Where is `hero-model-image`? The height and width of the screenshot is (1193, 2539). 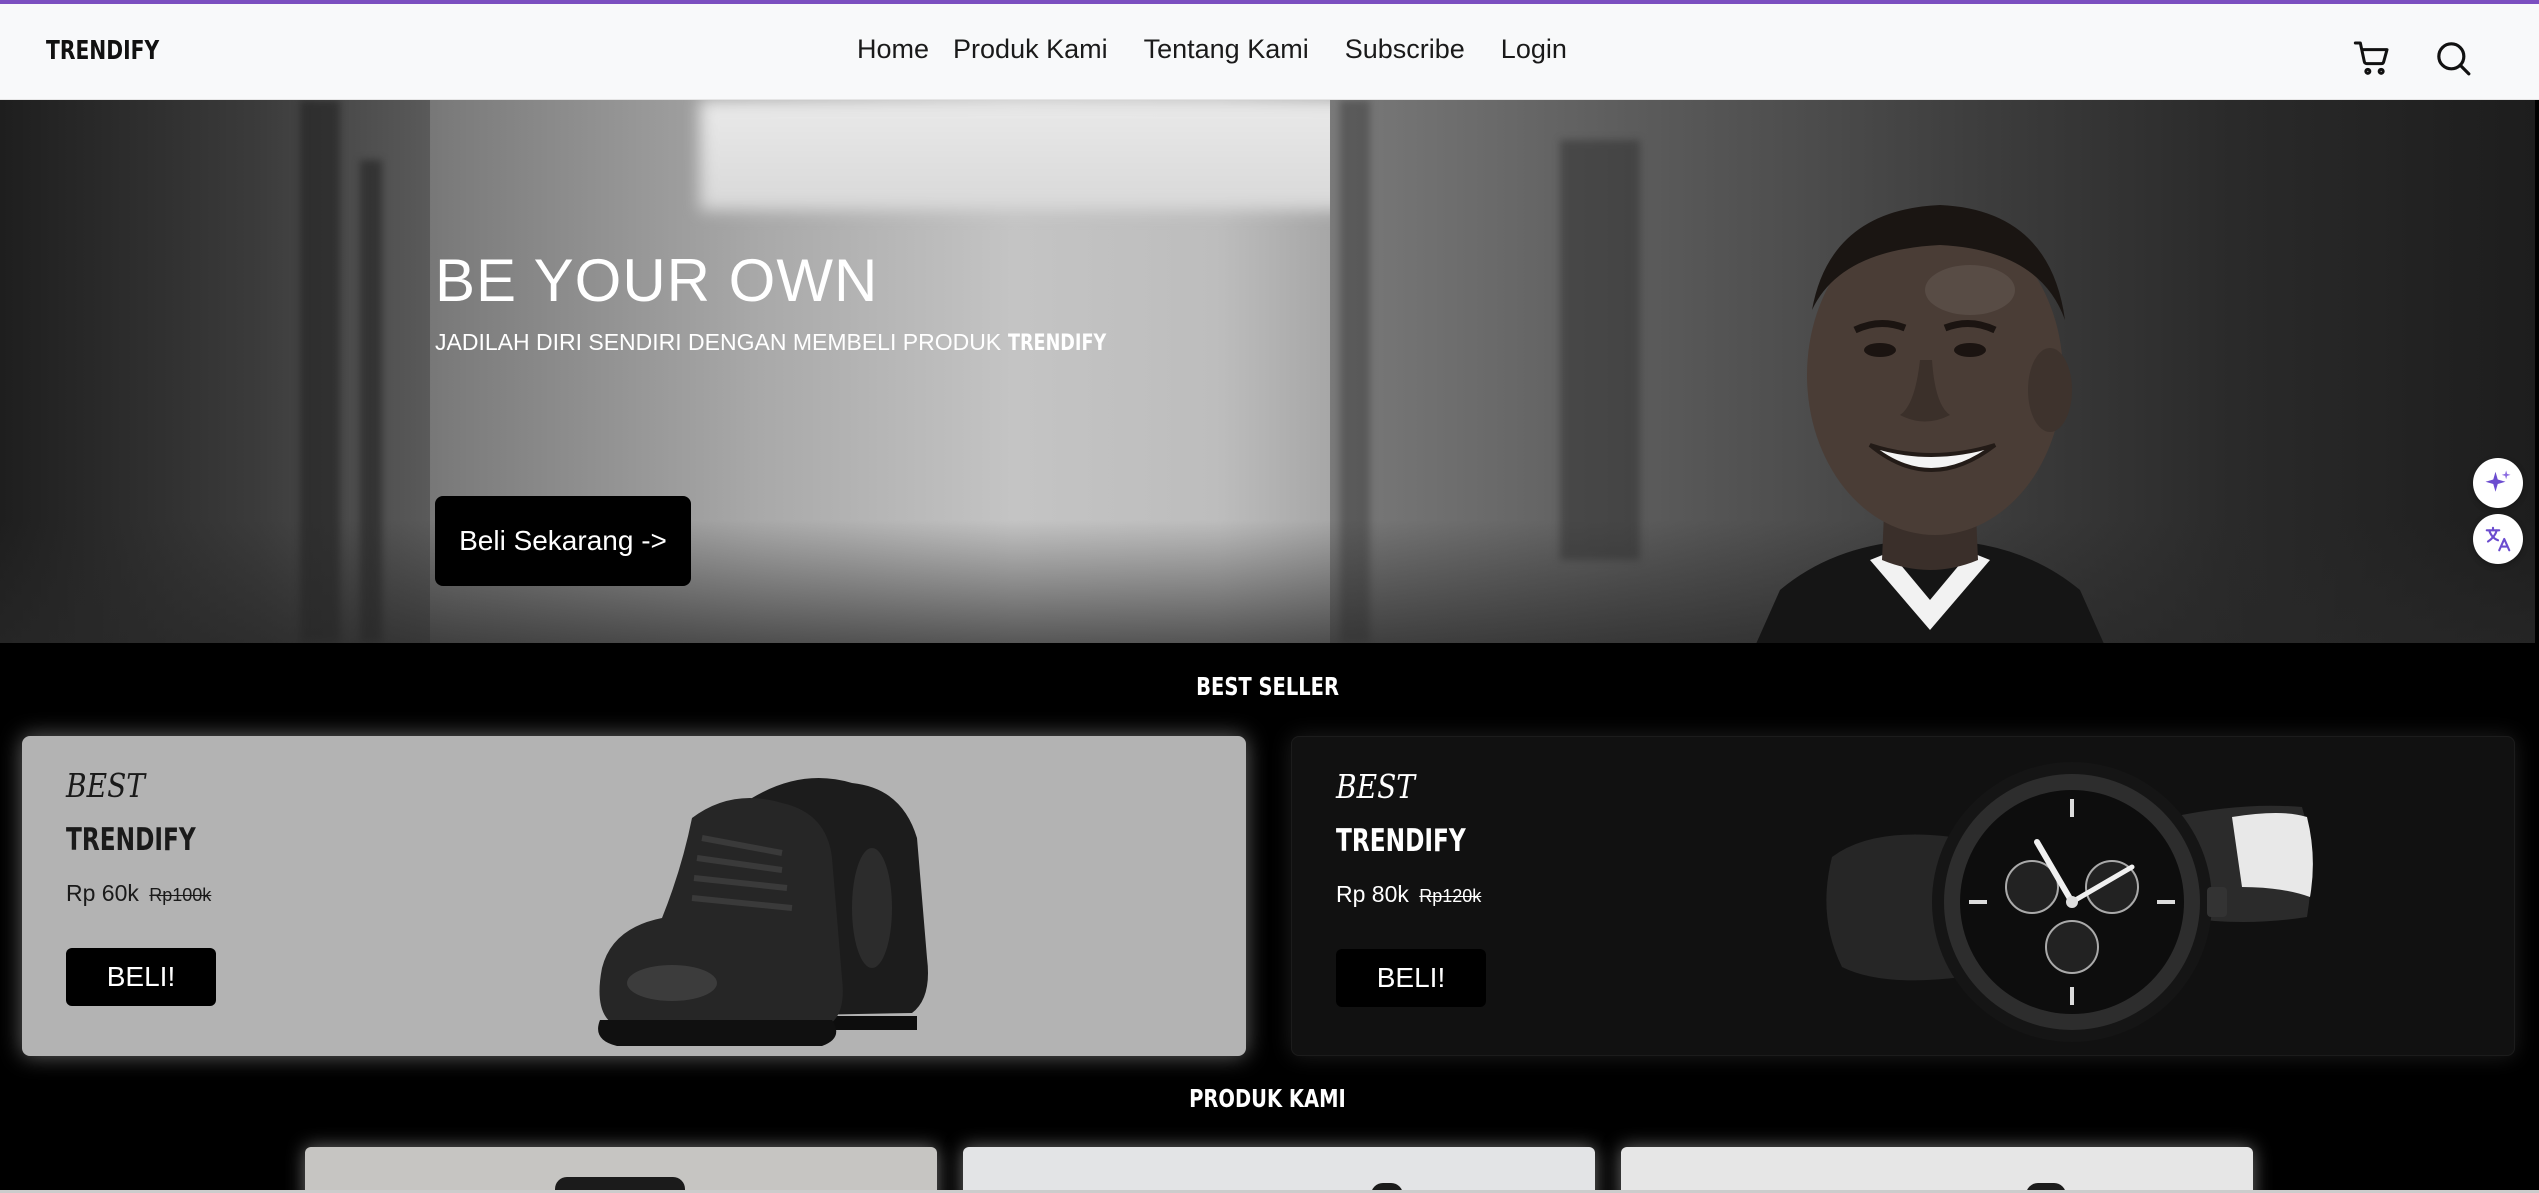 hero-model-image is located at coordinates (1930, 424).